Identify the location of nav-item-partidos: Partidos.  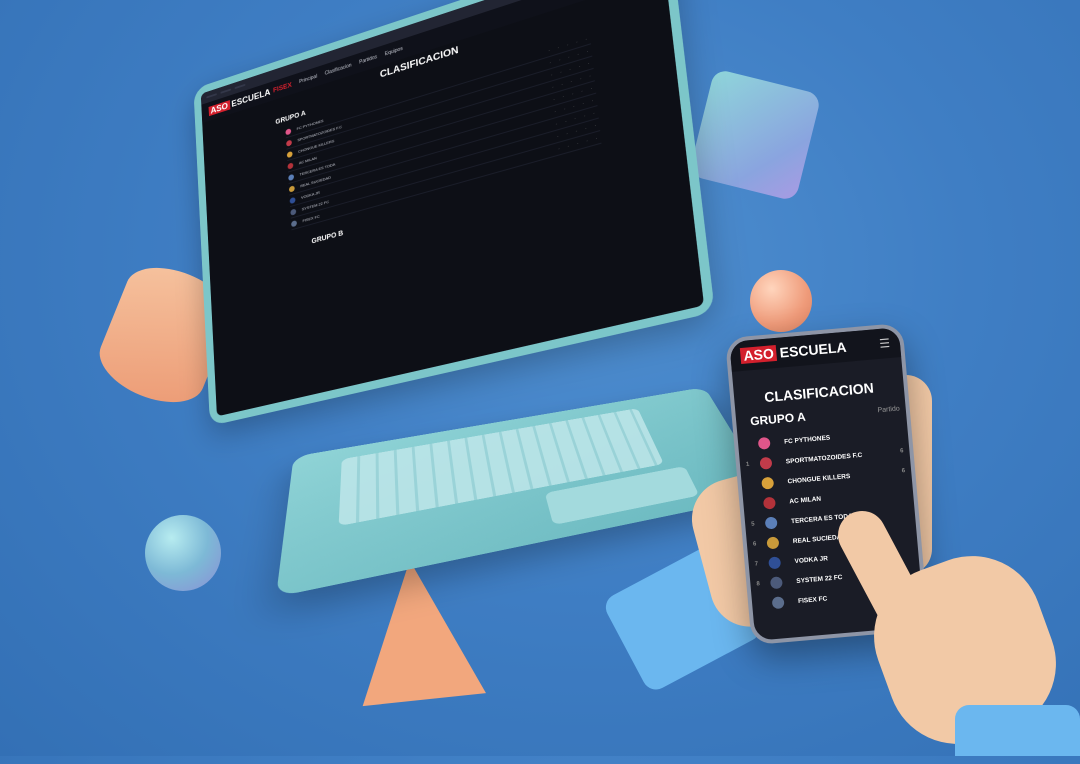
(368, 59).